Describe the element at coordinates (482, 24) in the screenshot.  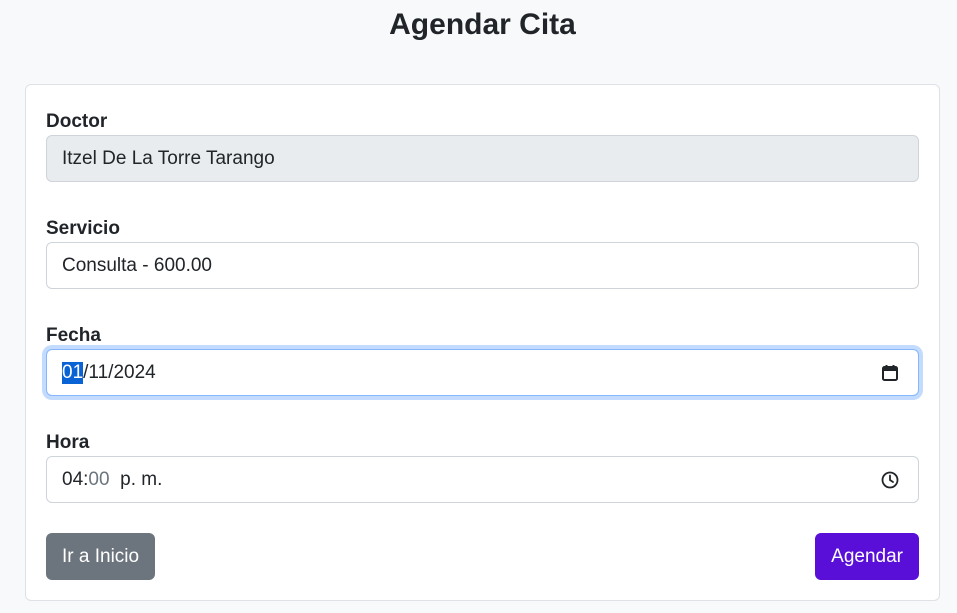
I see `page-title: Agendar Cita` at that location.